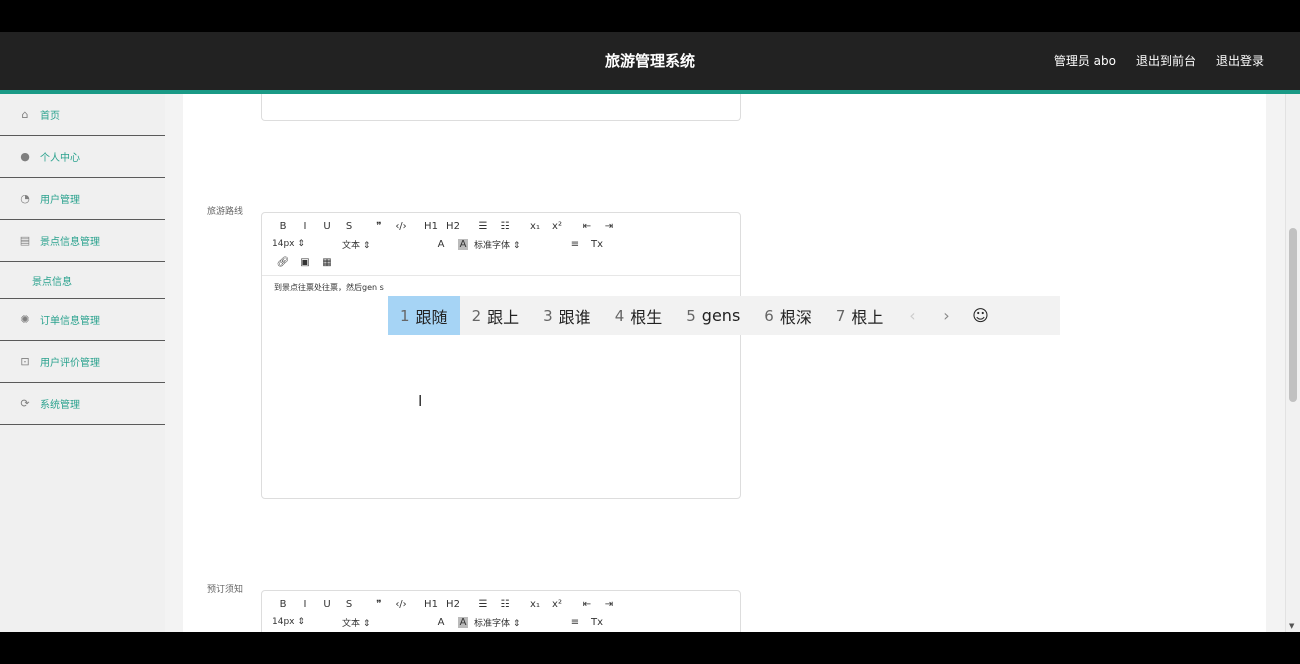  Describe the element at coordinates (912, 315) in the screenshot. I see `ime-prev-icon: ‹` at that location.